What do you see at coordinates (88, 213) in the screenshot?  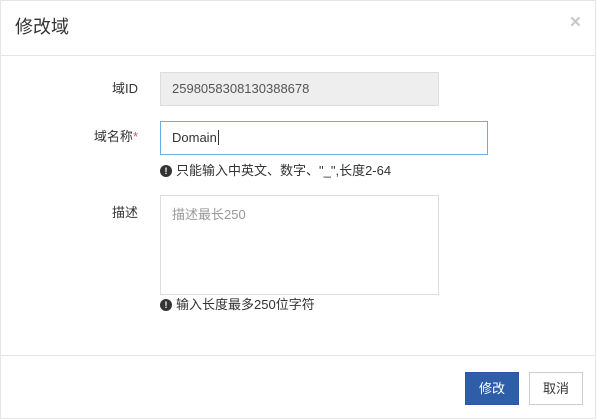 I see `description-label: 描述` at bounding box center [88, 213].